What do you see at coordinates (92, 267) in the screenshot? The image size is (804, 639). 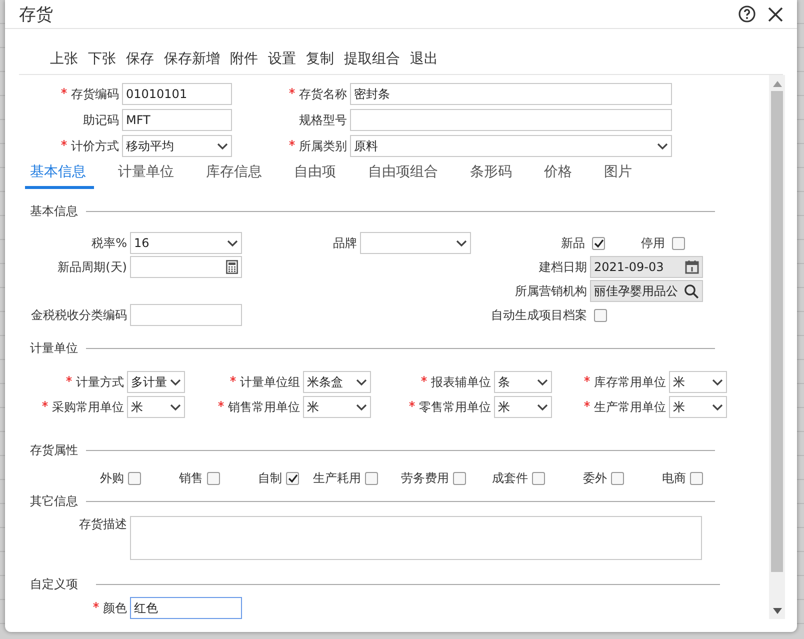 I see `field-label: 新品周期(天)` at bounding box center [92, 267].